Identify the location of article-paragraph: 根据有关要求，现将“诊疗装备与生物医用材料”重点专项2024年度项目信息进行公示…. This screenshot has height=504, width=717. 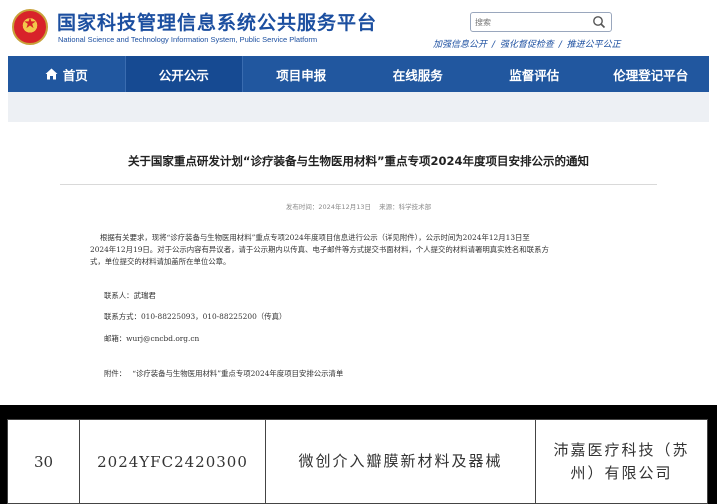
(380, 250).